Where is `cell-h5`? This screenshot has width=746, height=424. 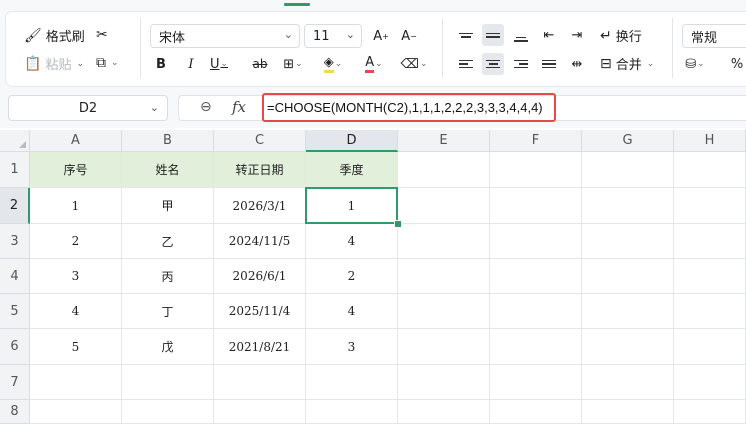 cell-h5 is located at coordinates (710, 311).